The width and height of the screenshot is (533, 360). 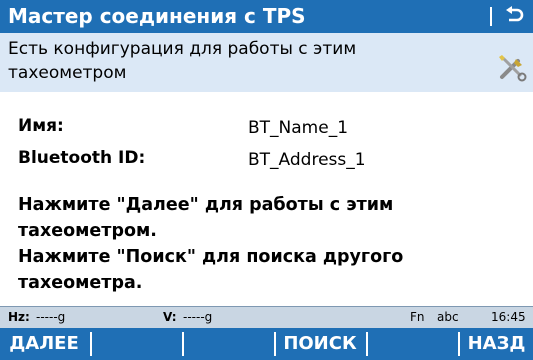 I want to click on softkey-bar: ДАЛЕЕ ПОИСК НАЗД, so click(x=266, y=344).